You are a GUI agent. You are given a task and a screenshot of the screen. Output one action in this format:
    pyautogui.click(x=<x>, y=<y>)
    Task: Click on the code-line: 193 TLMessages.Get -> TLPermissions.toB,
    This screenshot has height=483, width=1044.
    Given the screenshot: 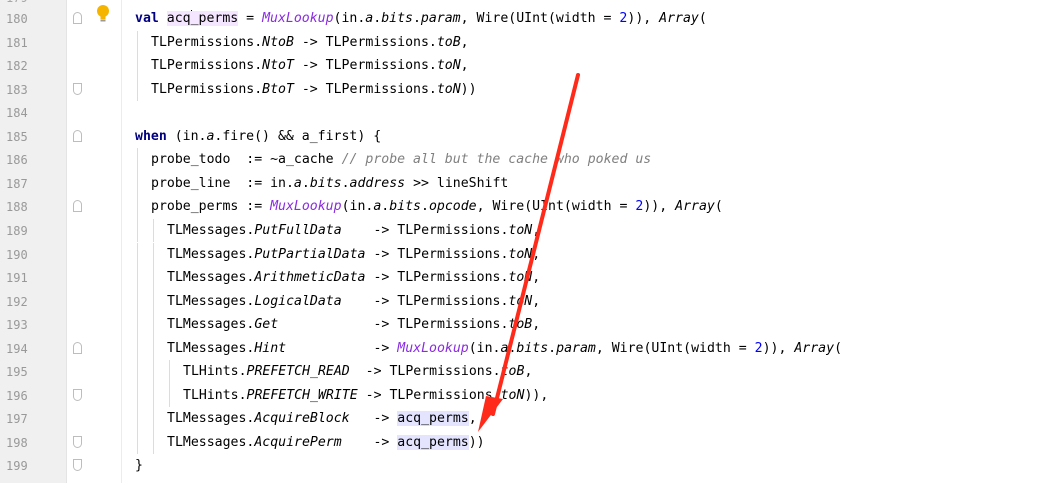 What is the action you would take?
    pyautogui.click(x=522, y=325)
    